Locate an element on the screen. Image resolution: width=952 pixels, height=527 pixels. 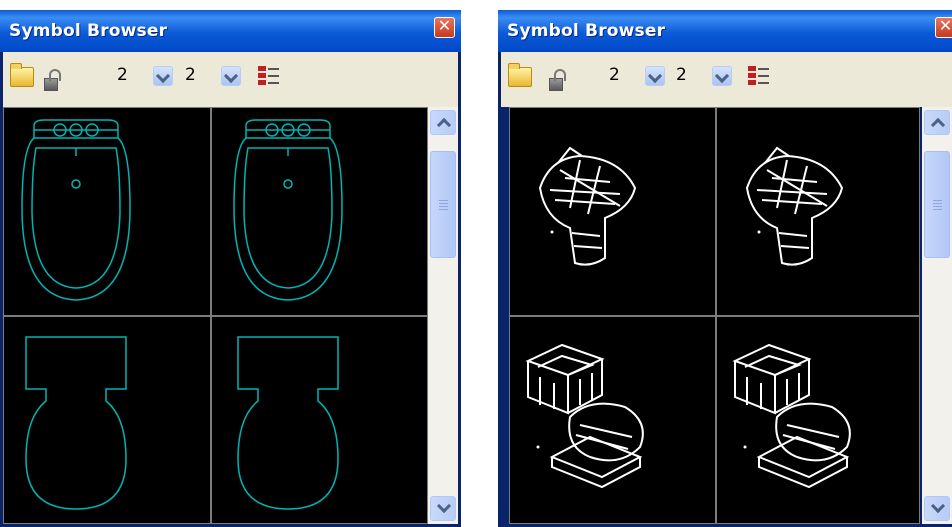
bidet-plan-symbol-mirror is located at coordinates (288, 210).